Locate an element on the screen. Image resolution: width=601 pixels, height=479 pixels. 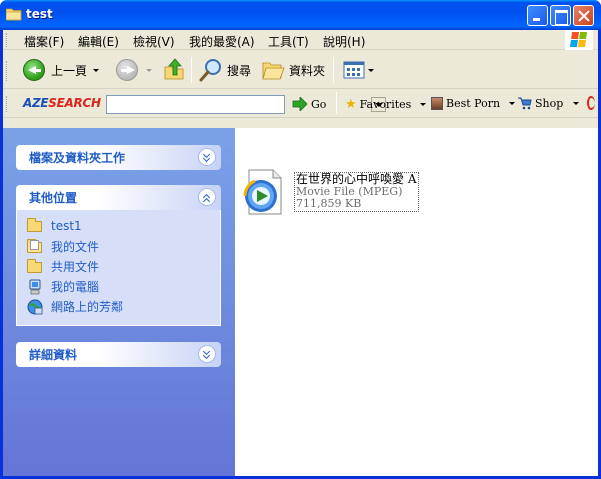
place-shared-documents: 共用文件 is located at coordinates (63, 266).